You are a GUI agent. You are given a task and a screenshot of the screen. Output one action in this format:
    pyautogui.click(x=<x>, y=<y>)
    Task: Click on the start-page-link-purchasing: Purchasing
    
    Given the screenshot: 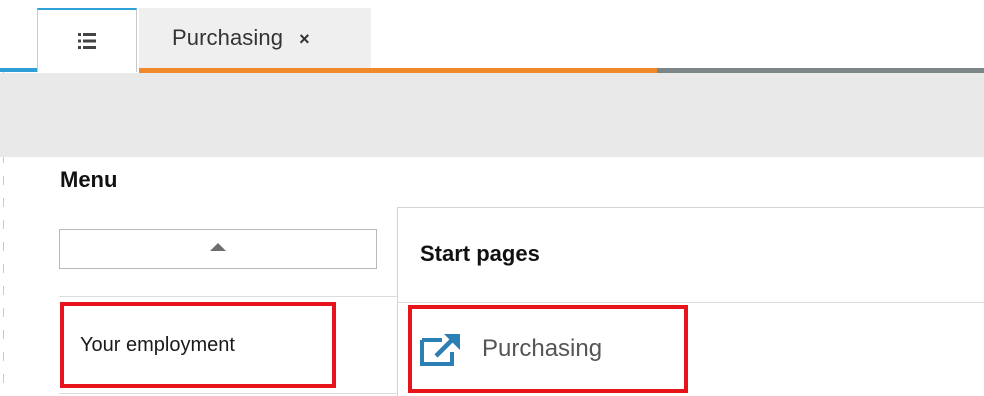 What is the action you would take?
    pyautogui.click(x=548, y=349)
    